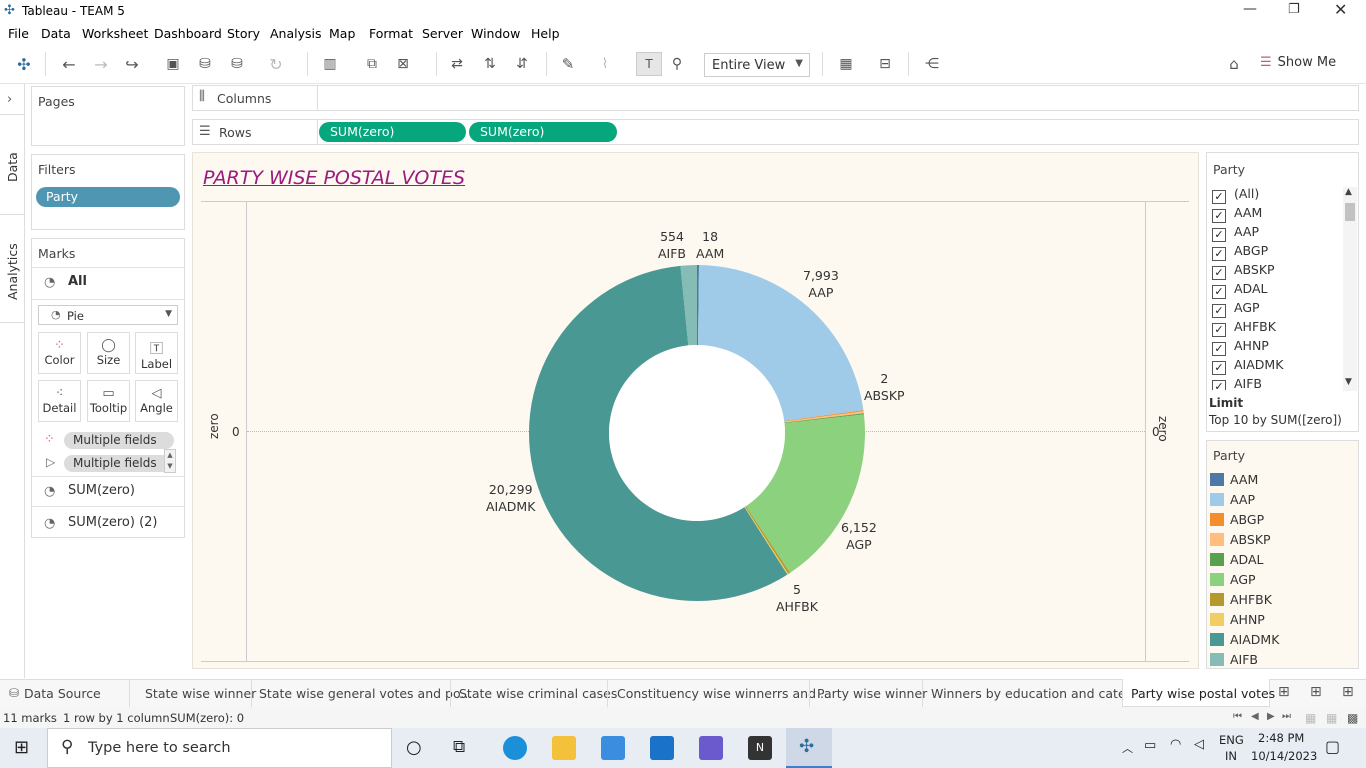 This screenshot has width=1366, height=768. What do you see at coordinates (1239, 290) in the screenshot?
I see `filter-item-adal: ✓ ADAL` at bounding box center [1239, 290].